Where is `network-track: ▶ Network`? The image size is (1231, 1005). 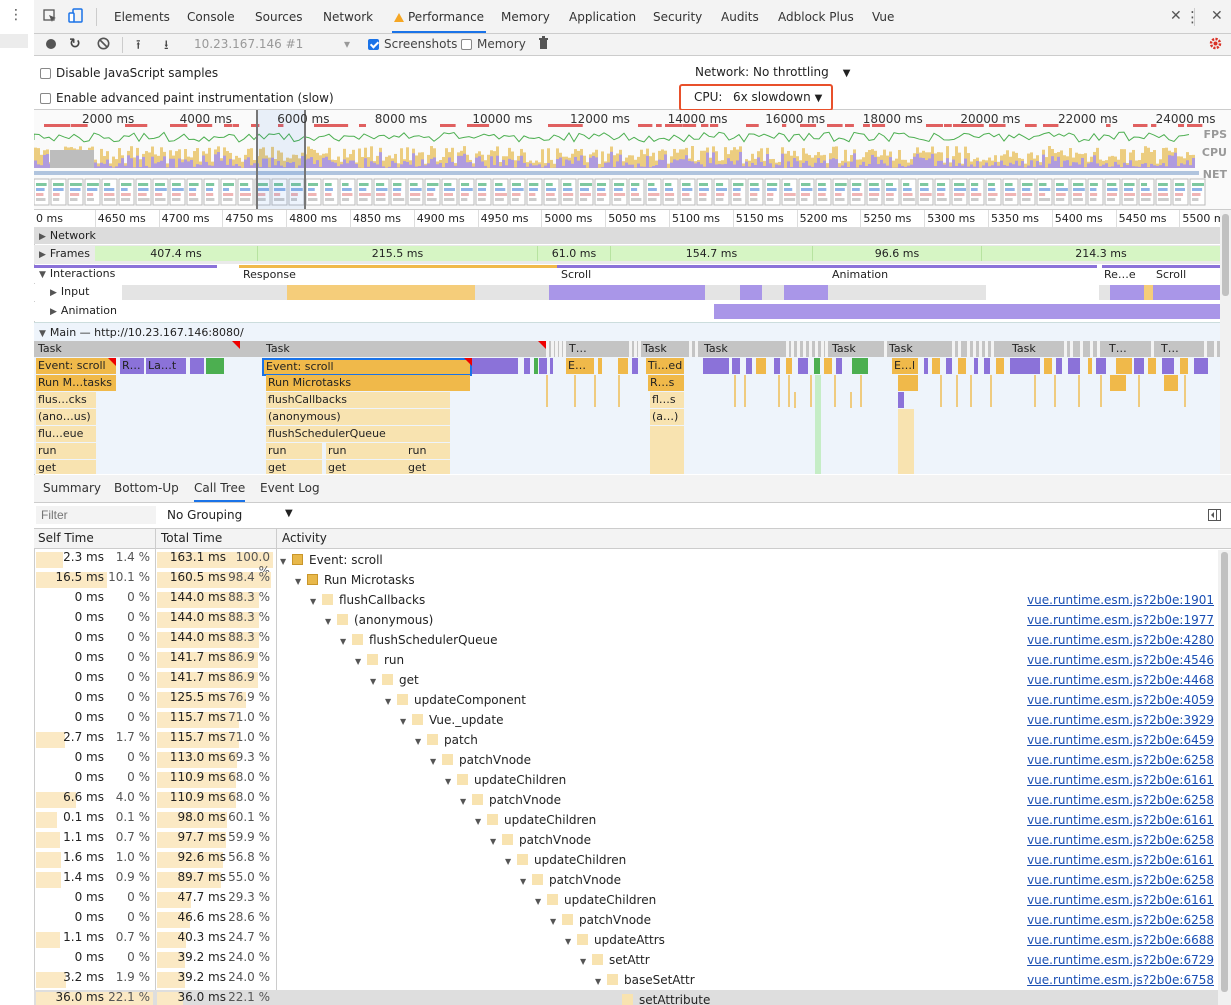 network-track: ▶ Network is located at coordinates (627, 236).